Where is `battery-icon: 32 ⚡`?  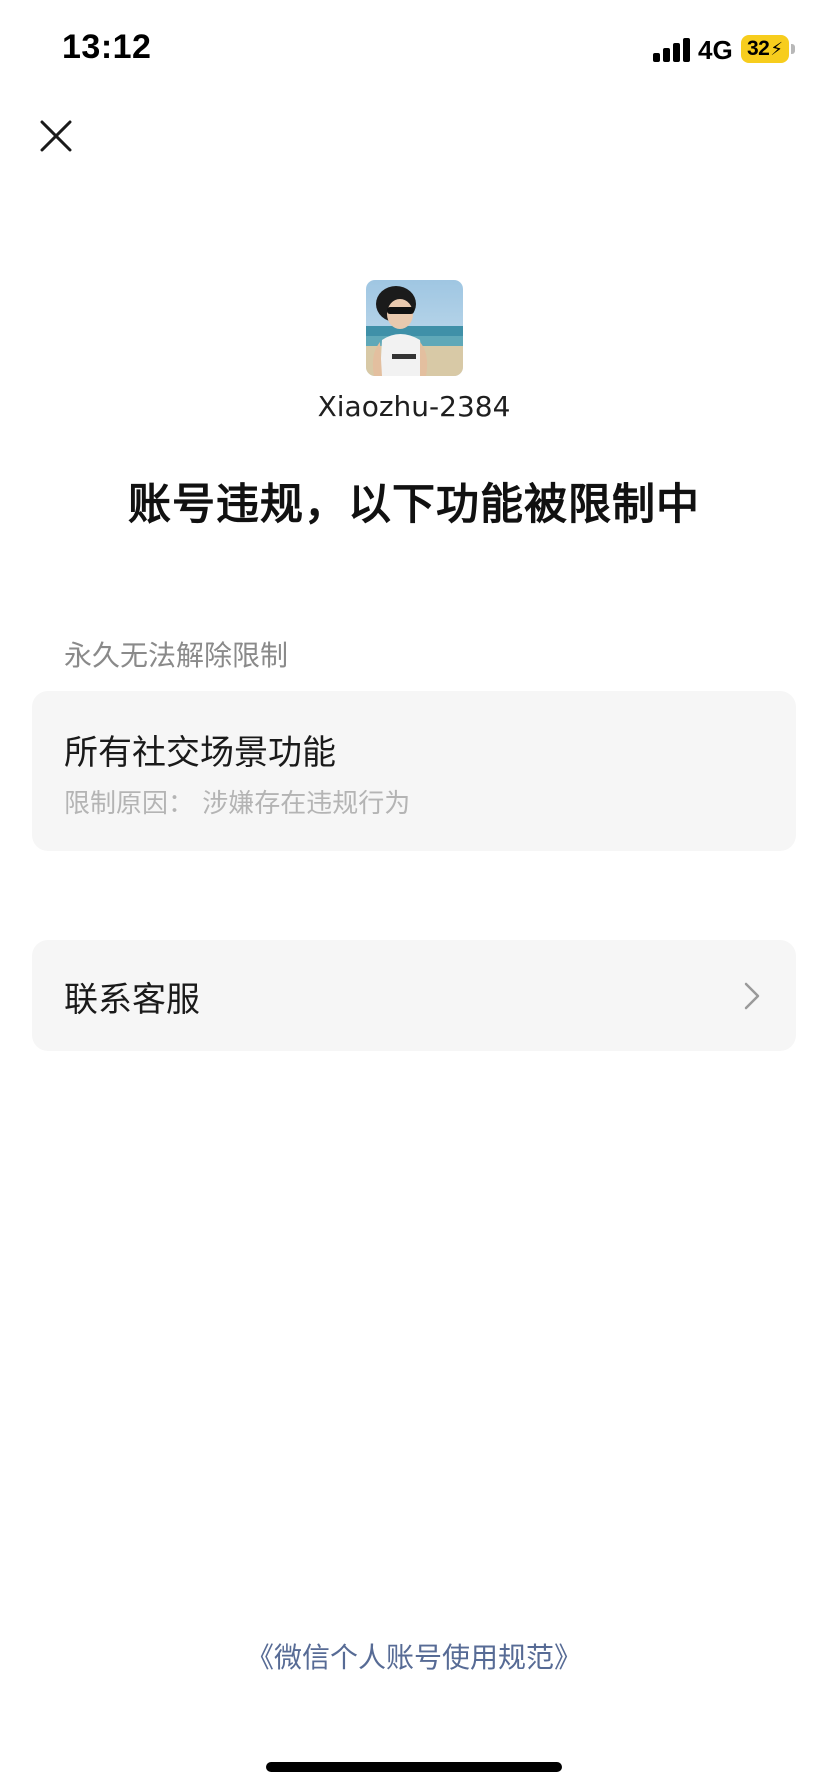 battery-icon: 32 ⚡ is located at coordinates (765, 49).